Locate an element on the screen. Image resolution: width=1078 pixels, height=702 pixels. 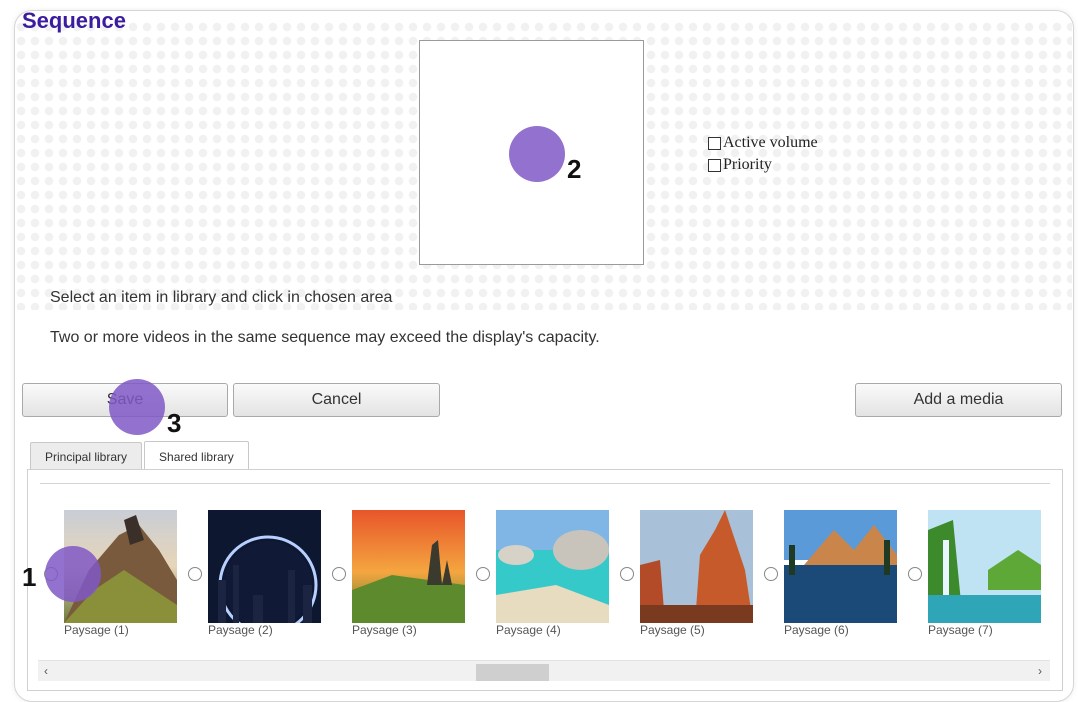
library-item: Paysage (7) is located at coordinates (974, 573).